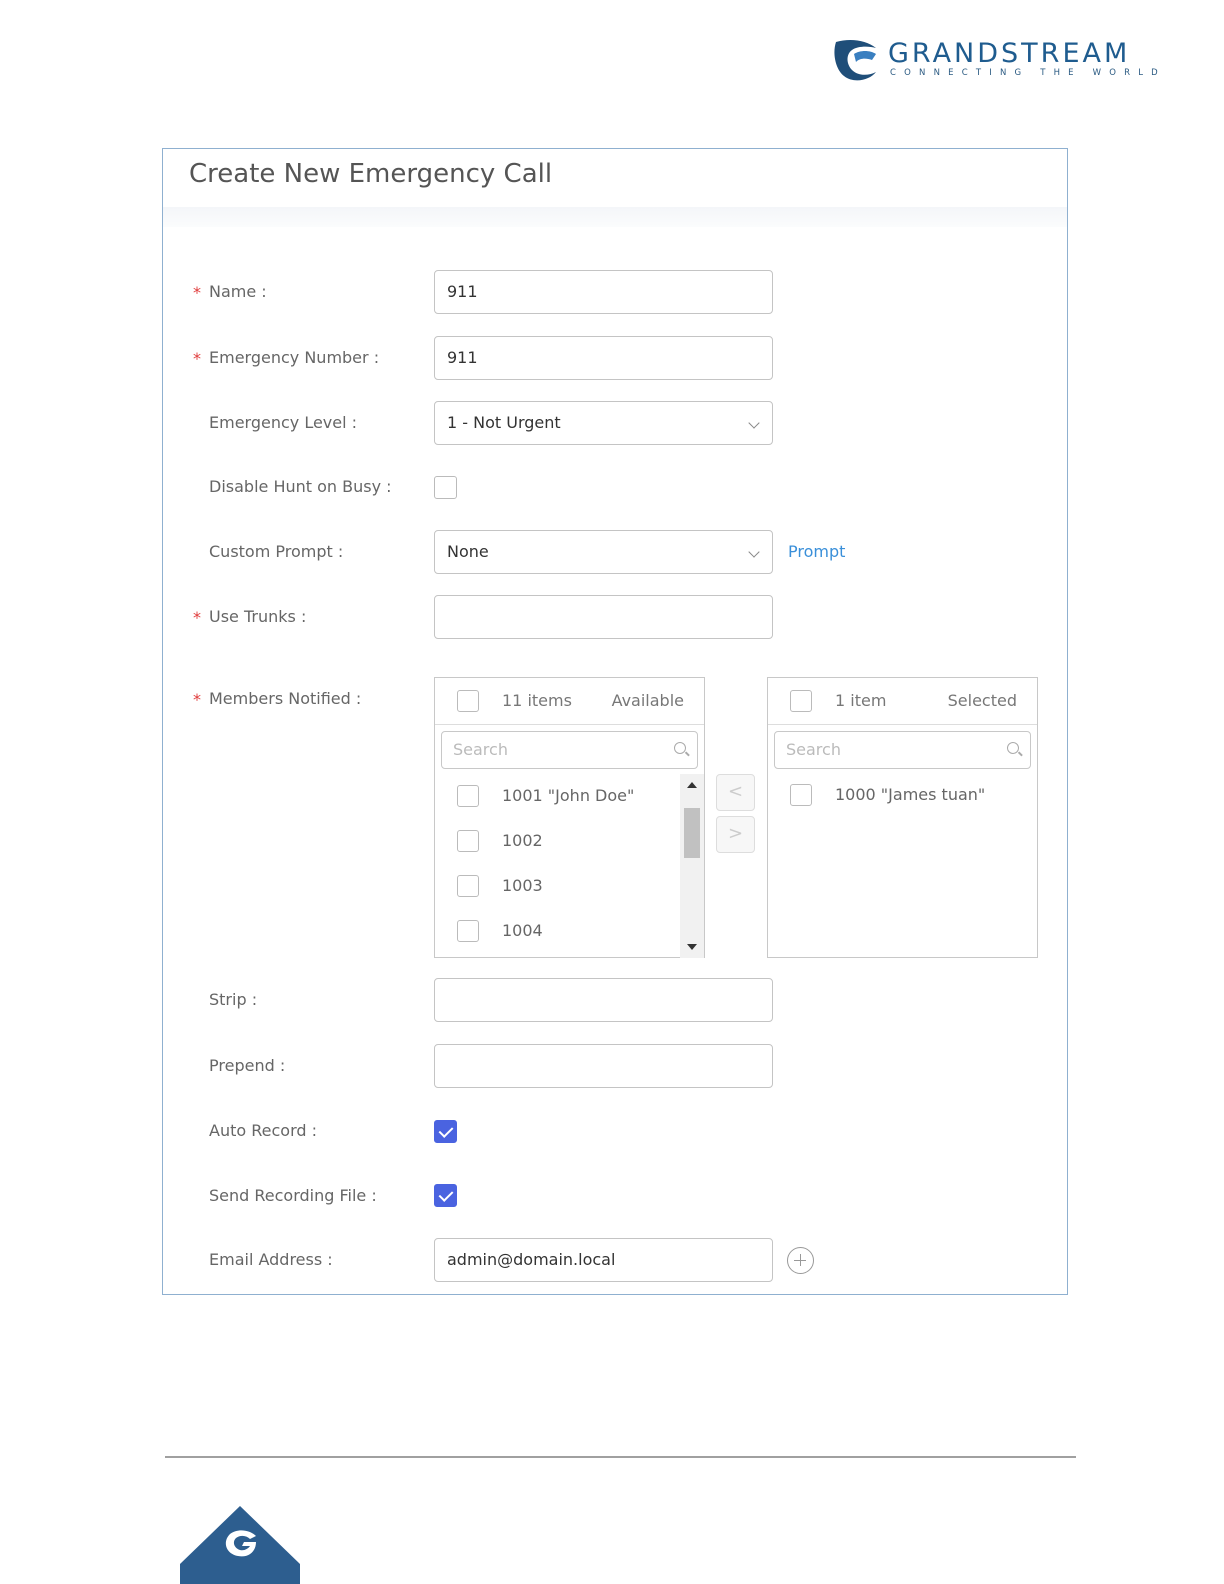 The image size is (1224, 1584). I want to click on available-select-all-checkbox, so click(468, 701).